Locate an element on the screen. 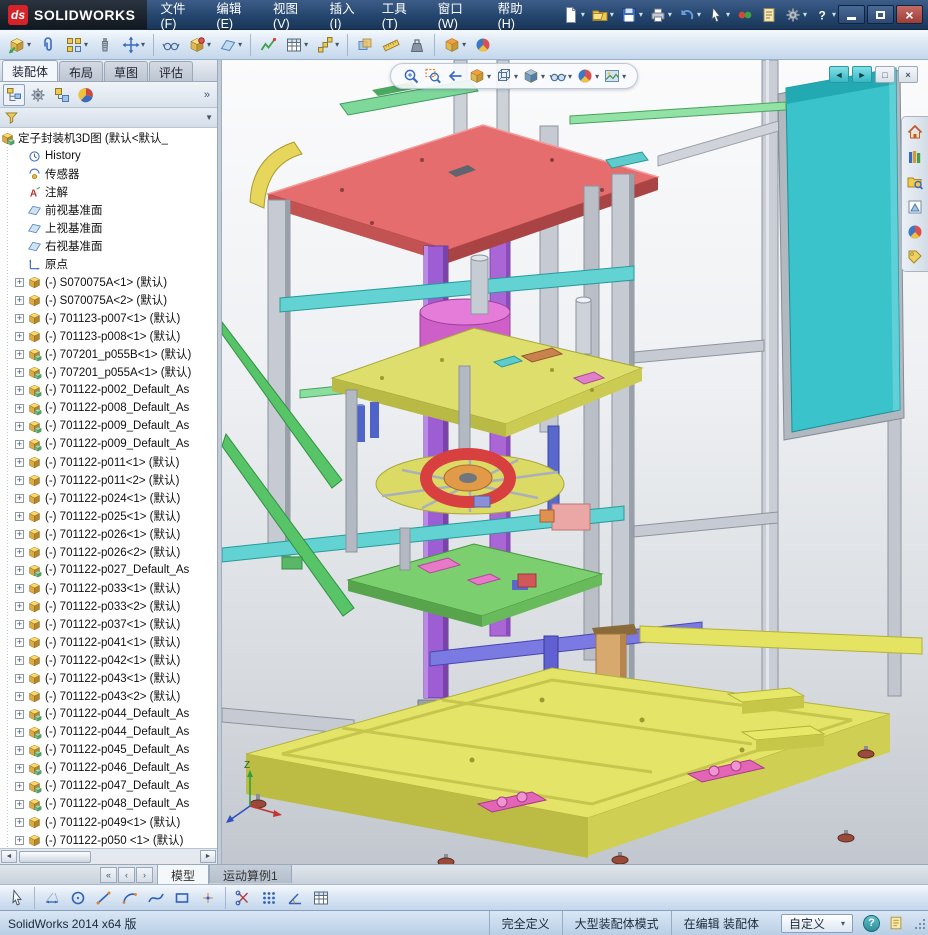 The width and height of the screenshot is (928, 935). tree-item-2: 传感器 is located at coordinates (108, 174).